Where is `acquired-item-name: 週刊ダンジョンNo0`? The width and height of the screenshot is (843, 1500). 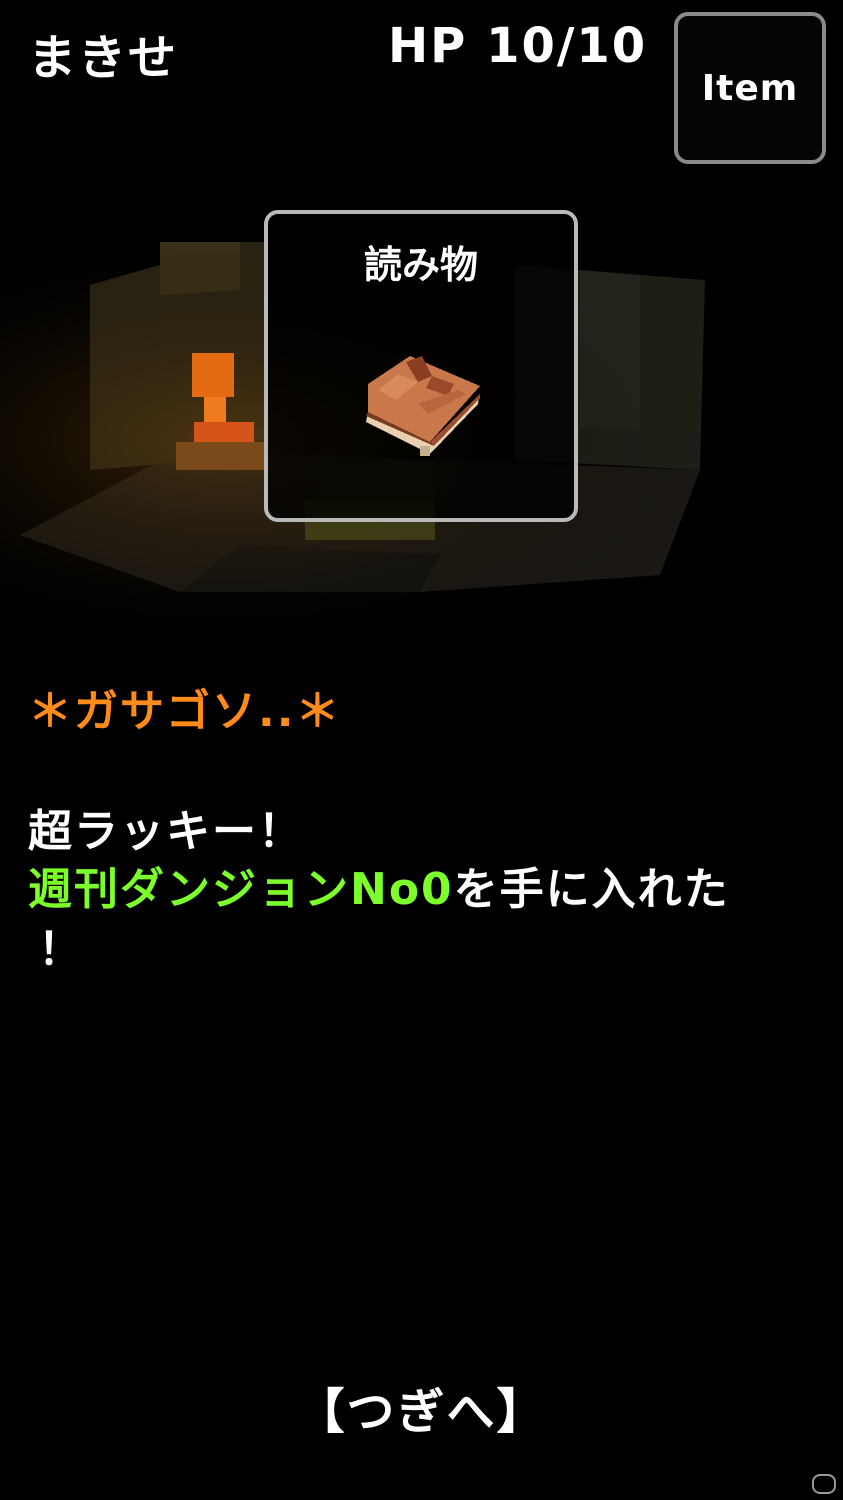
acquired-item-name: 週刊ダンジョンNo0 is located at coordinates (241, 889).